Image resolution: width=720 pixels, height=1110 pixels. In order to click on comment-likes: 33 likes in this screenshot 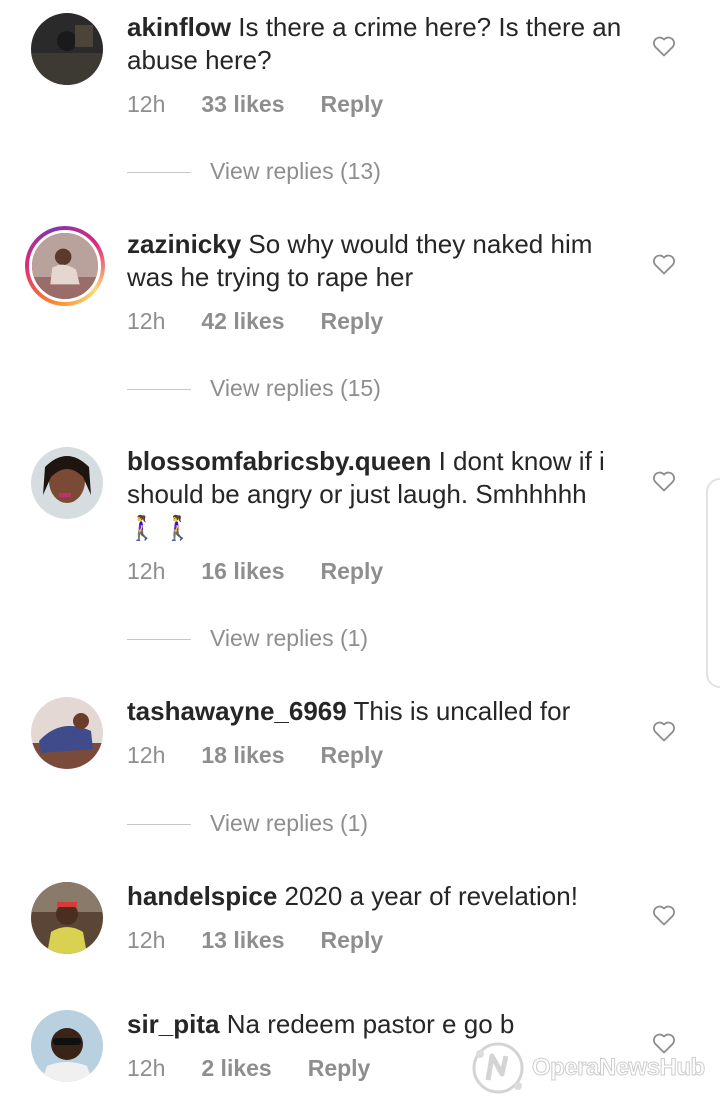, I will do `click(242, 104)`.